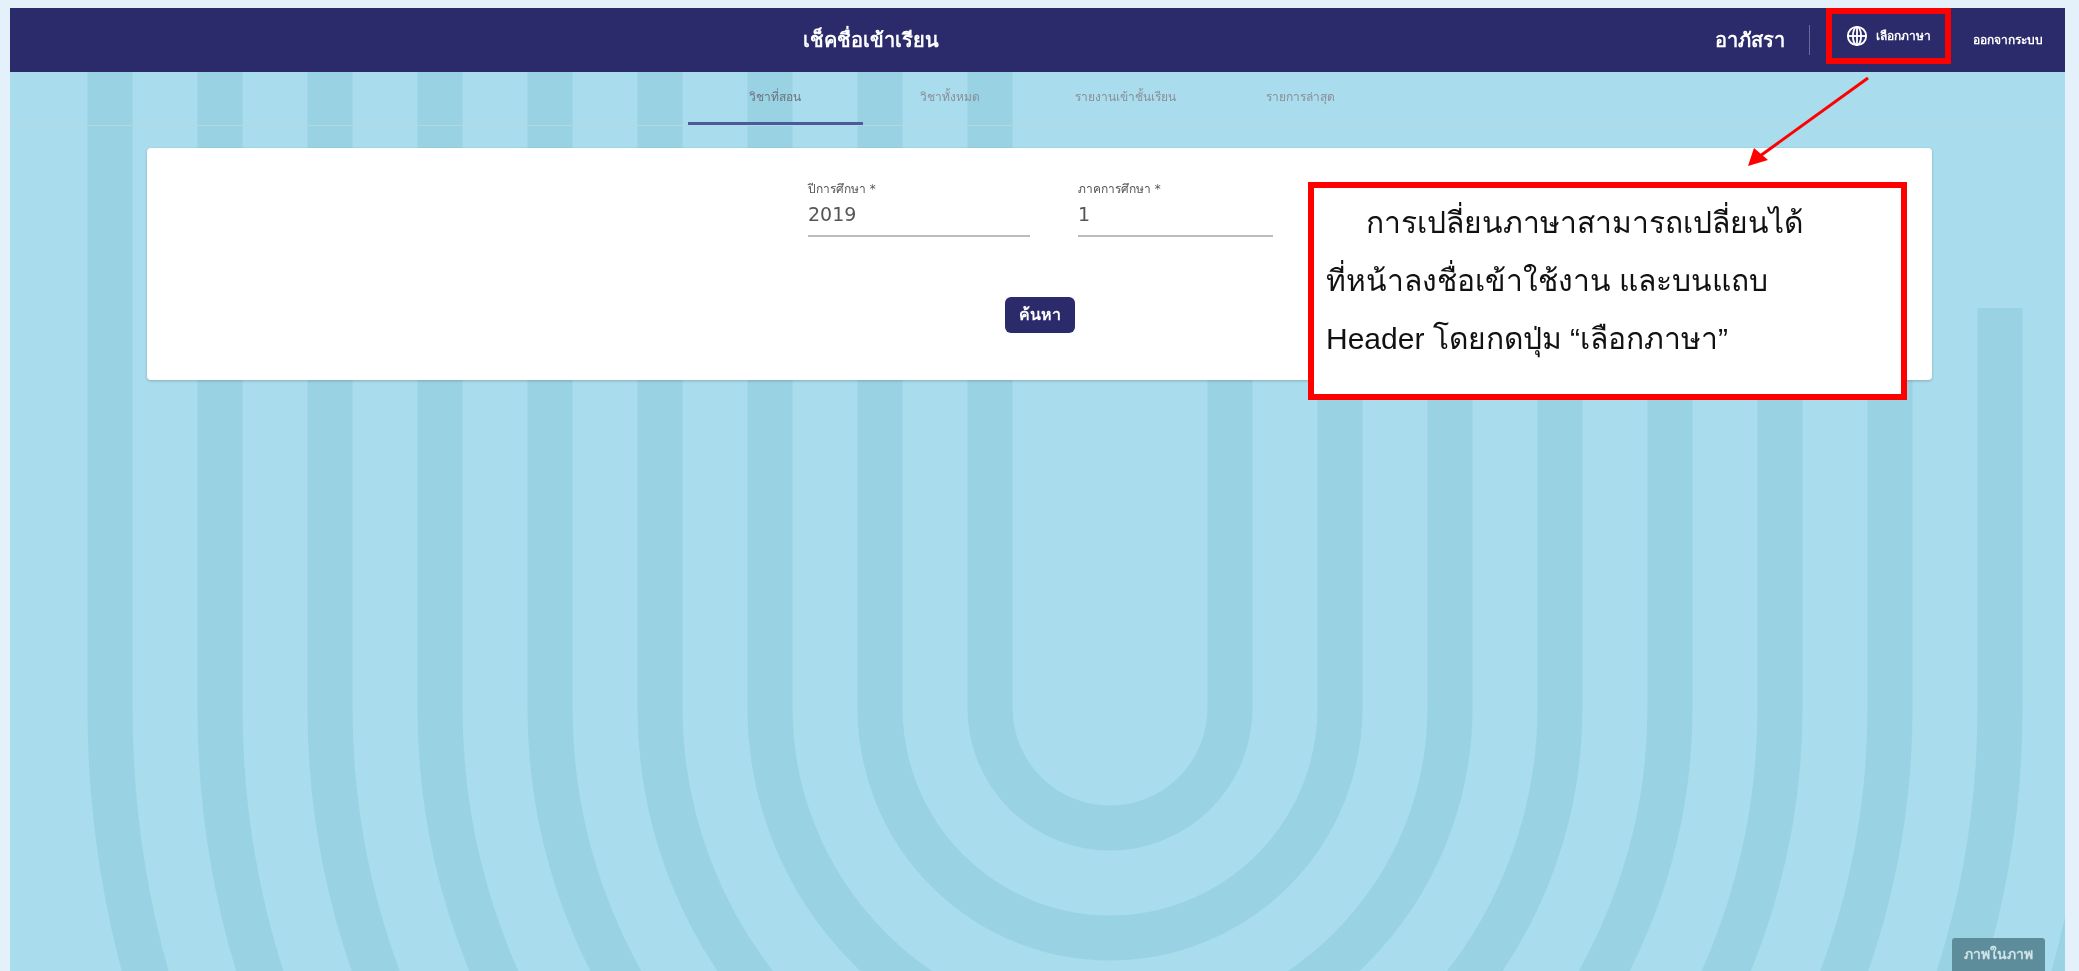 This screenshot has height=971, width=2079. What do you see at coordinates (1857, 36) in the screenshot?
I see `globe-icon` at bounding box center [1857, 36].